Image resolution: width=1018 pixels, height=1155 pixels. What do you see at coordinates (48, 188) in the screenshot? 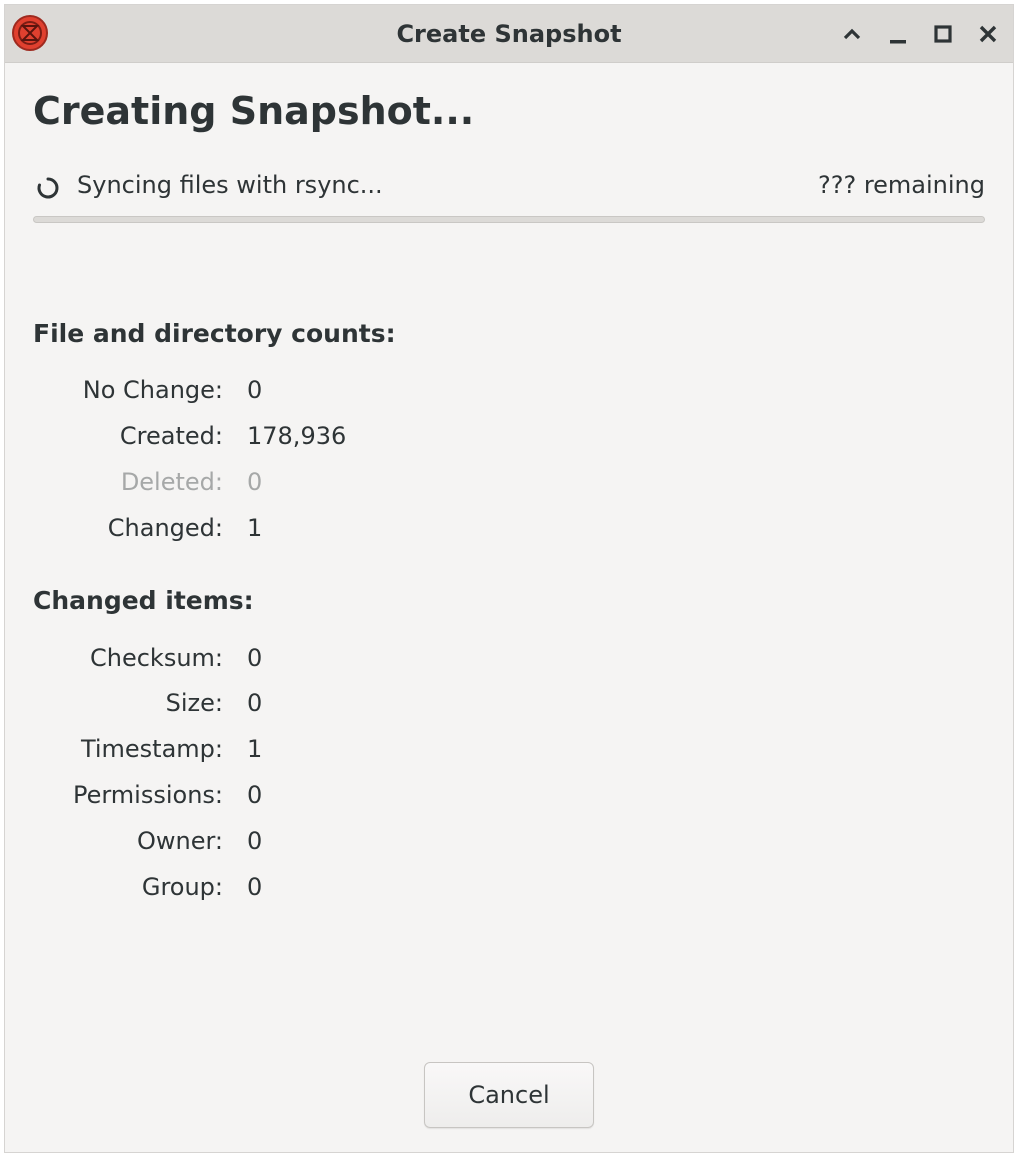
I see `spinner-icon` at bounding box center [48, 188].